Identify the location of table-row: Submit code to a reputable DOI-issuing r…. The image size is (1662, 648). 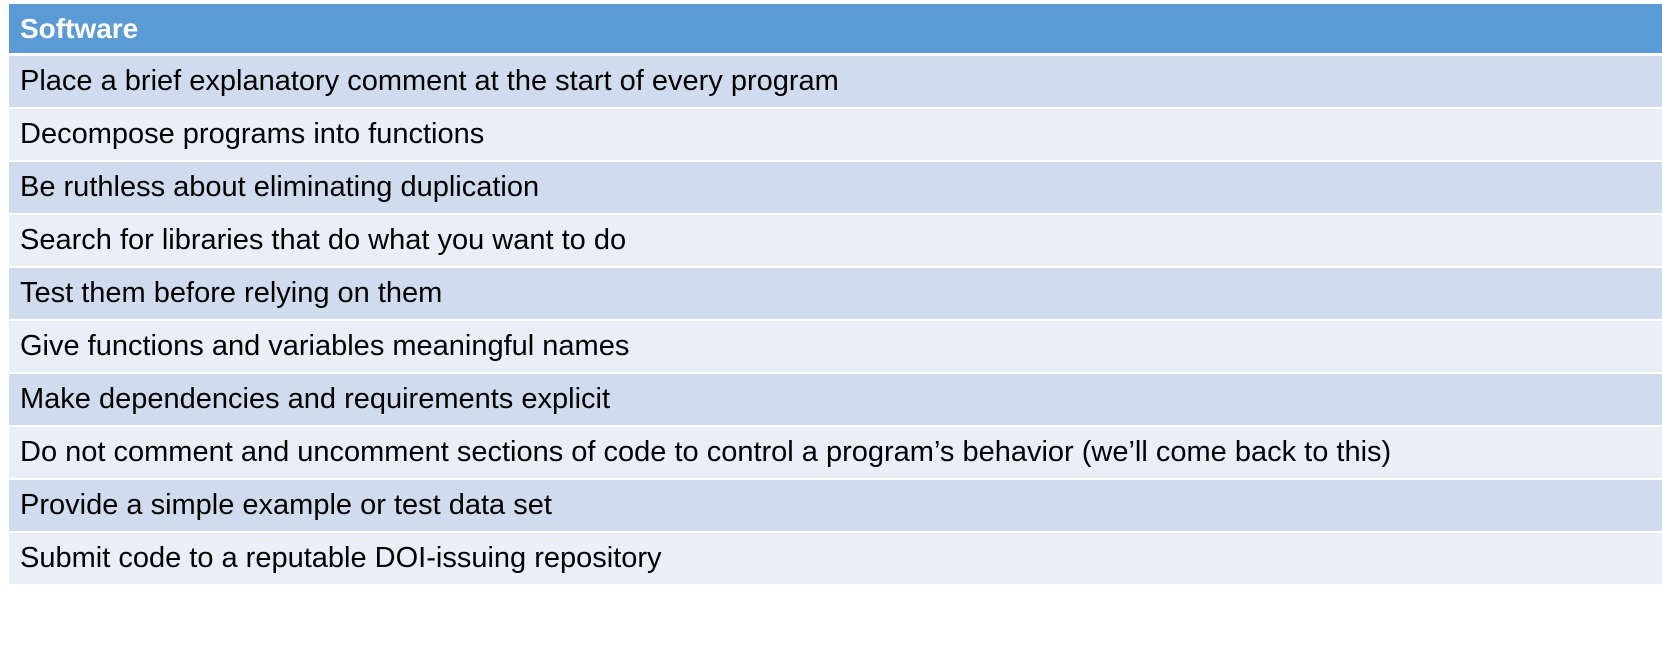
(835, 559).